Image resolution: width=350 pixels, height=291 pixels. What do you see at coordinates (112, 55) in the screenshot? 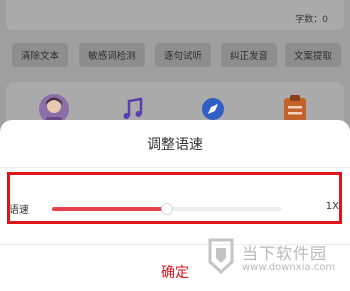
I see `sensitive-word-button: 敏感词检测` at bounding box center [112, 55].